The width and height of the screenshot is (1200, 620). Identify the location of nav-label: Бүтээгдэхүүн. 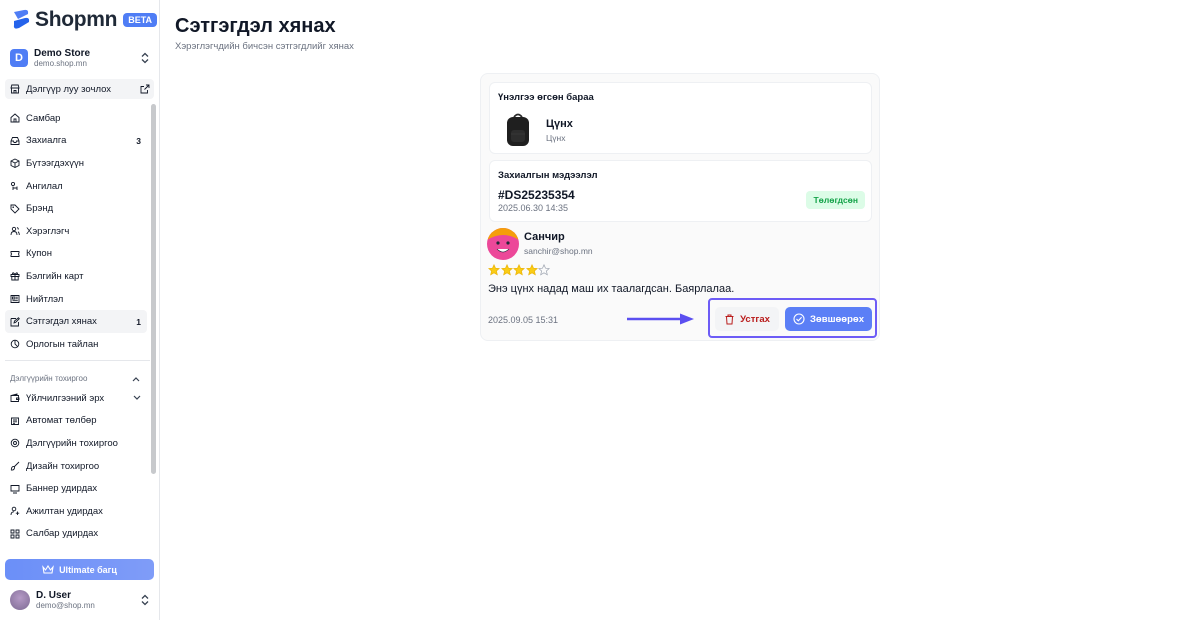
(55, 163).